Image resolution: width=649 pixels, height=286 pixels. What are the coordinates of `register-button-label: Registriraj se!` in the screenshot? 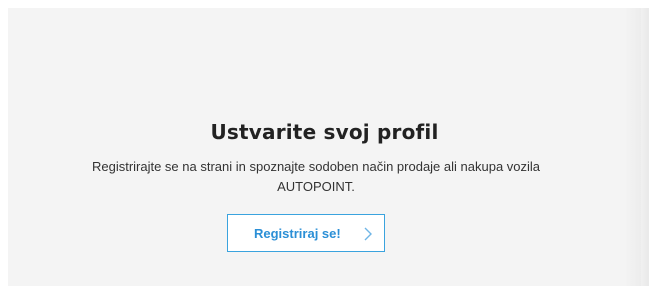 It's located at (297, 233).